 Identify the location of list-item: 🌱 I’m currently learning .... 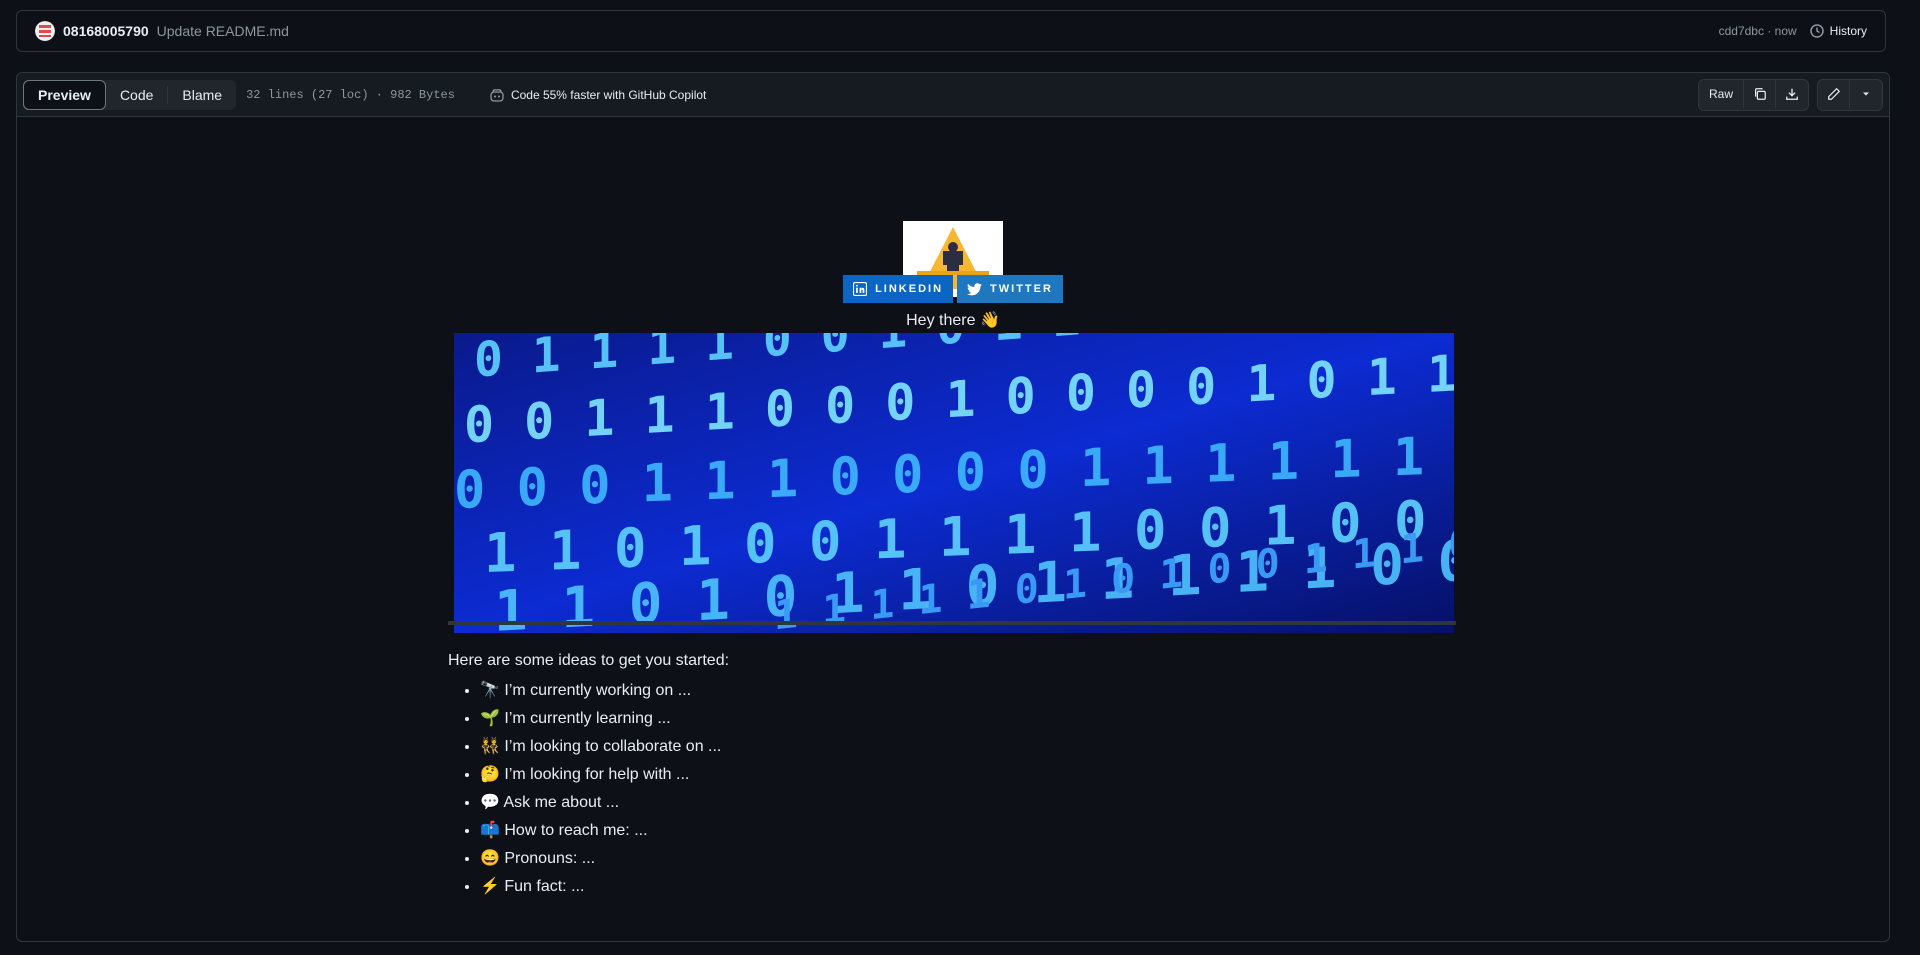
(600, 719).